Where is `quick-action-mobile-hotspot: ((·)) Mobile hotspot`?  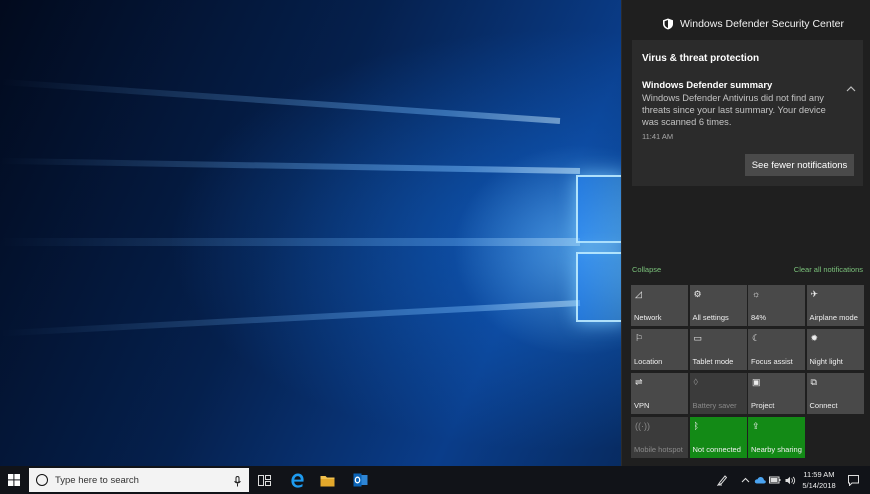 quick-action-mobile-hotspot: ((·)) Mobile hotspot is located at coordinates (659, 437).